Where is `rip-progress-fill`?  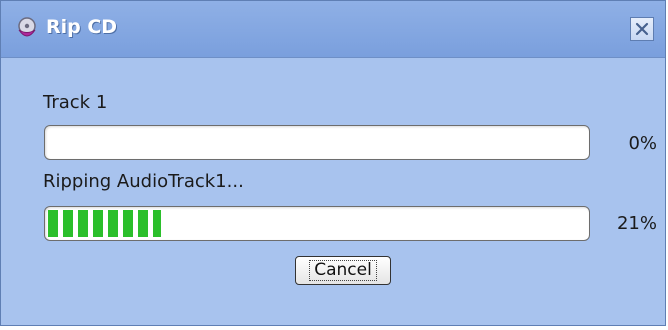
rip-progress-fill is located at coordinates (104, 223).